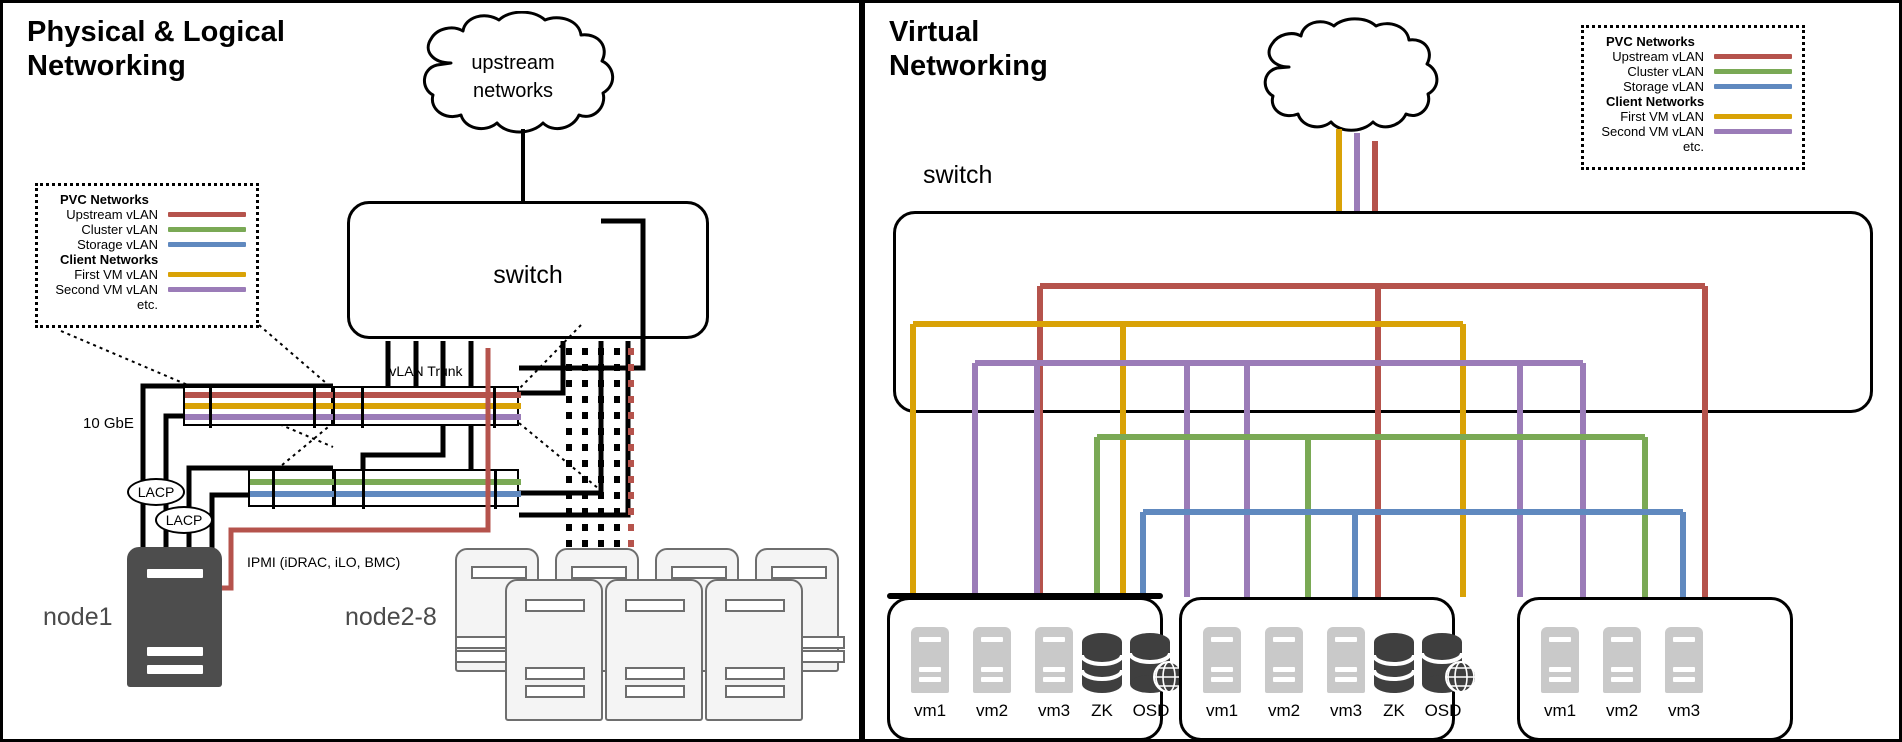 The height and width of the screenshot is (742, 1902). I want to click on node2-8-label: node2-8, so click(391, 617).